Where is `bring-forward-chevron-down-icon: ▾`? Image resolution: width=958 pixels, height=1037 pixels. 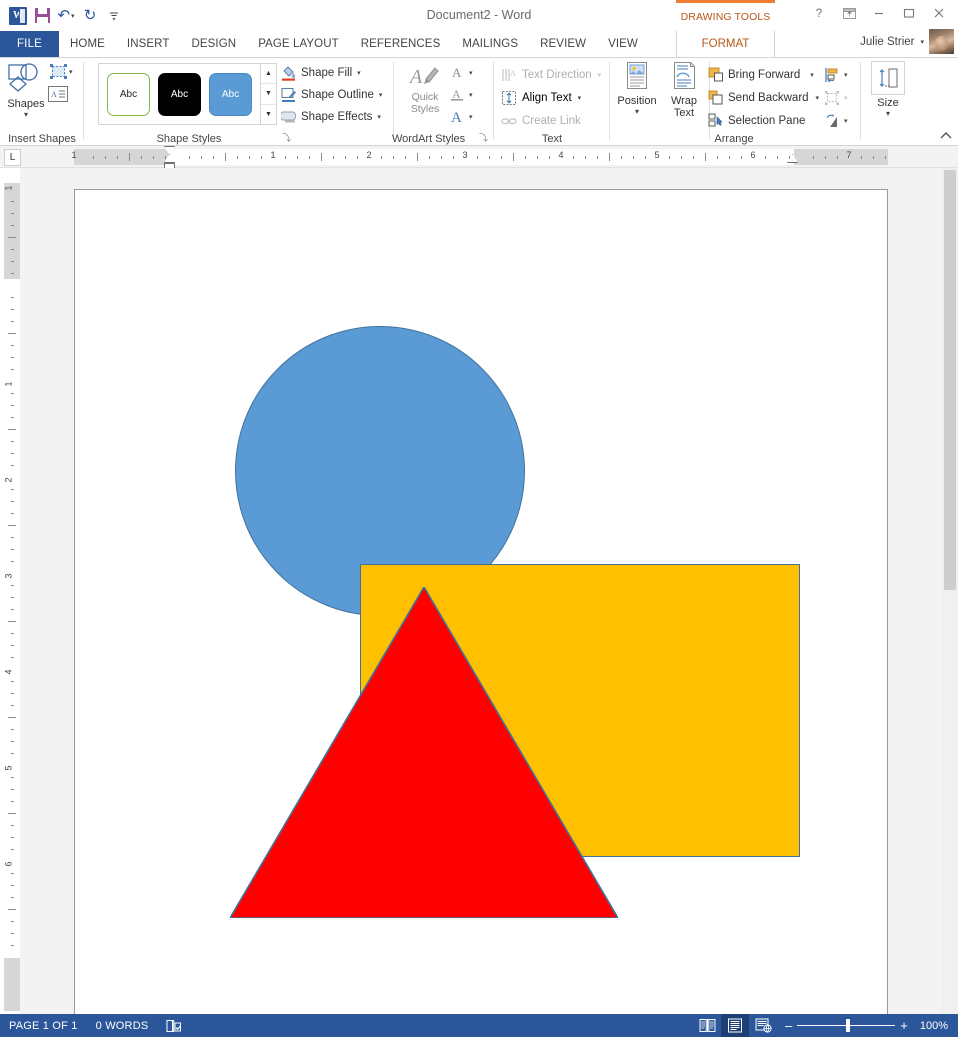 bring-forward-chevron-down-icon: ▾ is located at coordinates (812, 75).